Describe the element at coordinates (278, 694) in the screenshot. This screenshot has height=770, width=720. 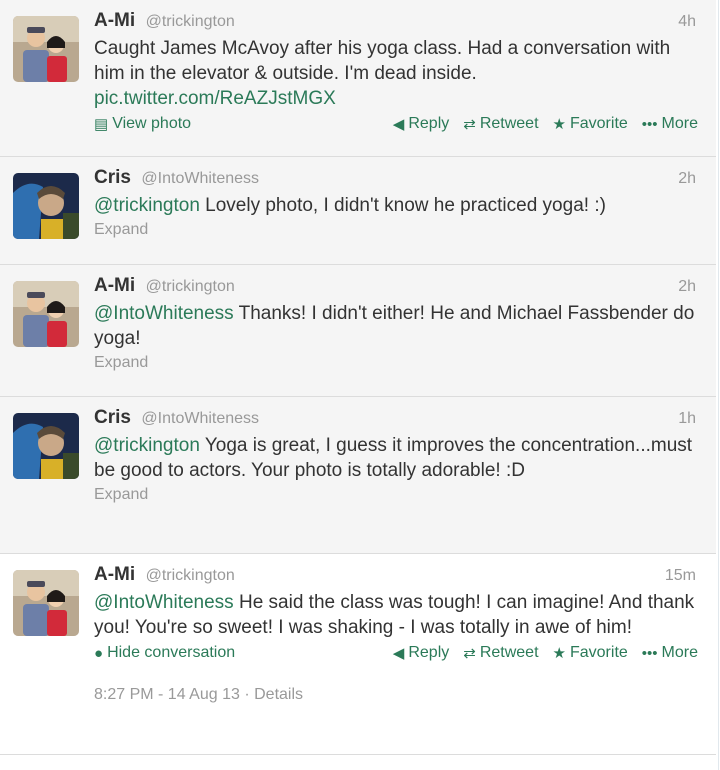
I see `details-link: Details` at that location.